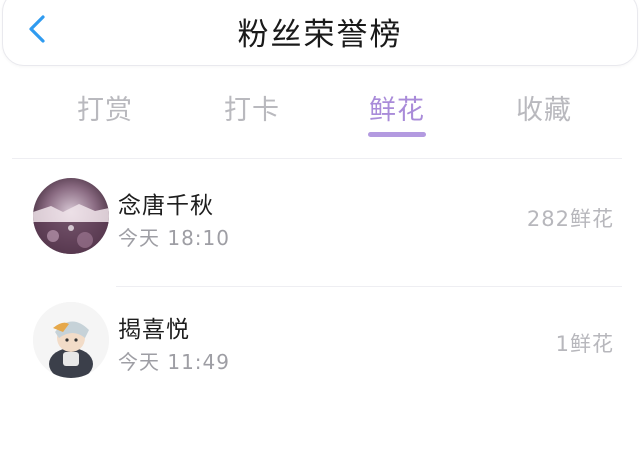  What do you see at coordinates (570, 219) in the screenshot?
I see `flower-count: 282鲜花` at bounding box center [570, 219].